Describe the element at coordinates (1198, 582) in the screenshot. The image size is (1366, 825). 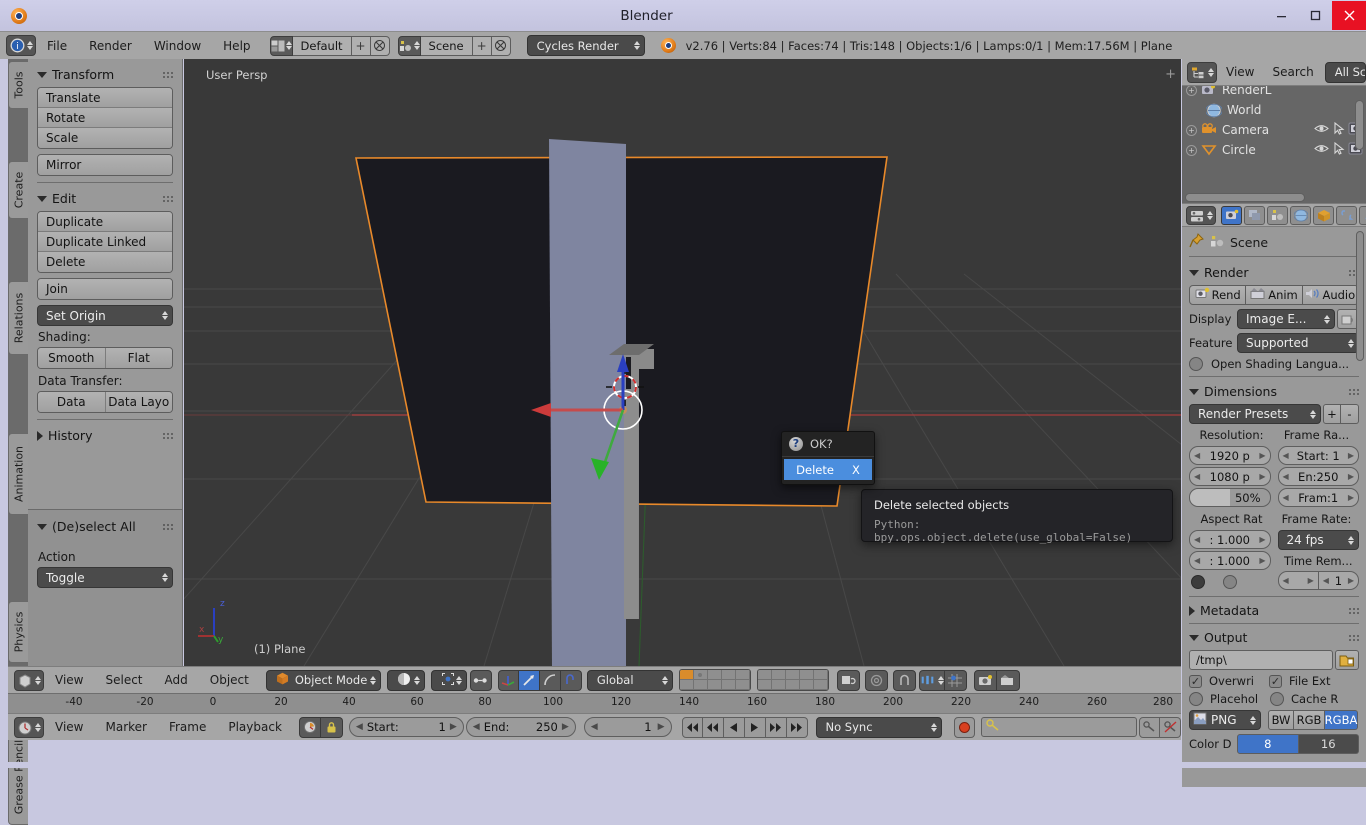
I see `border-checkbox` at that location.